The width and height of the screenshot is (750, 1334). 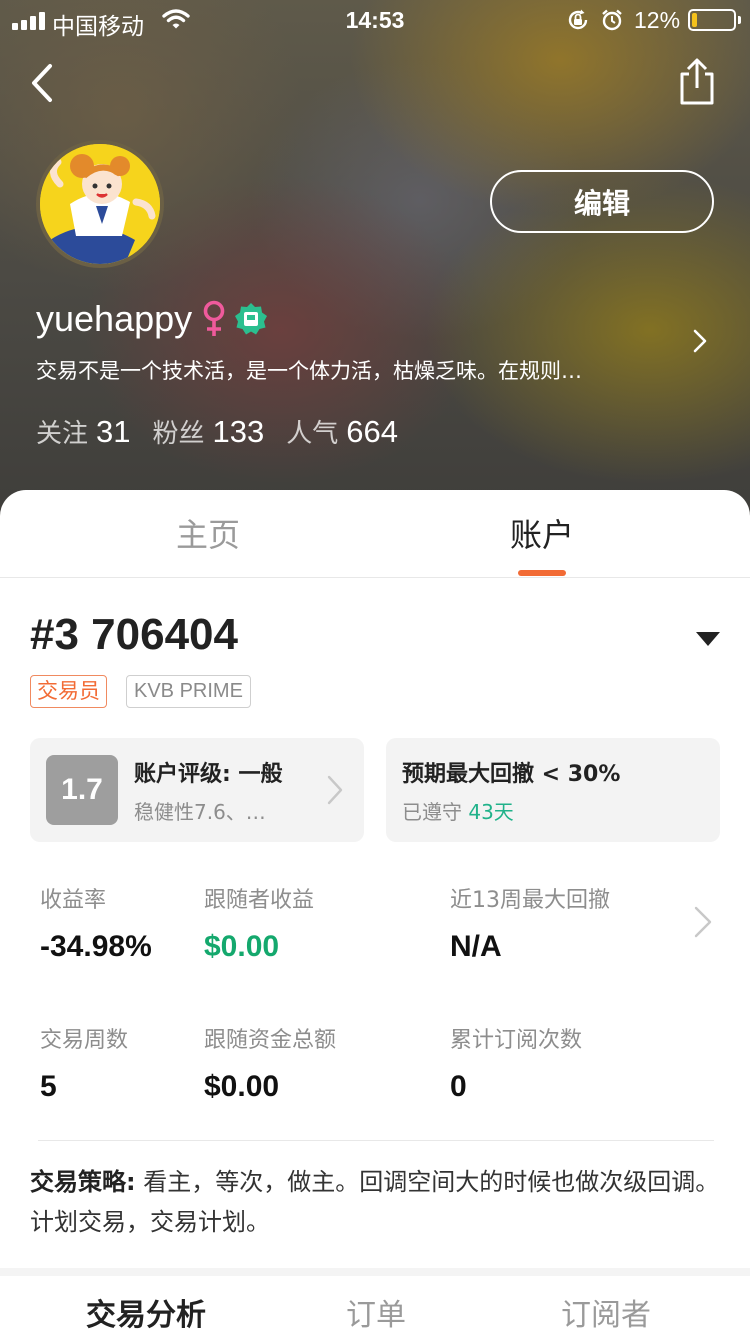 I want to click on chevron-left-icon, so click(x=42, y=83).